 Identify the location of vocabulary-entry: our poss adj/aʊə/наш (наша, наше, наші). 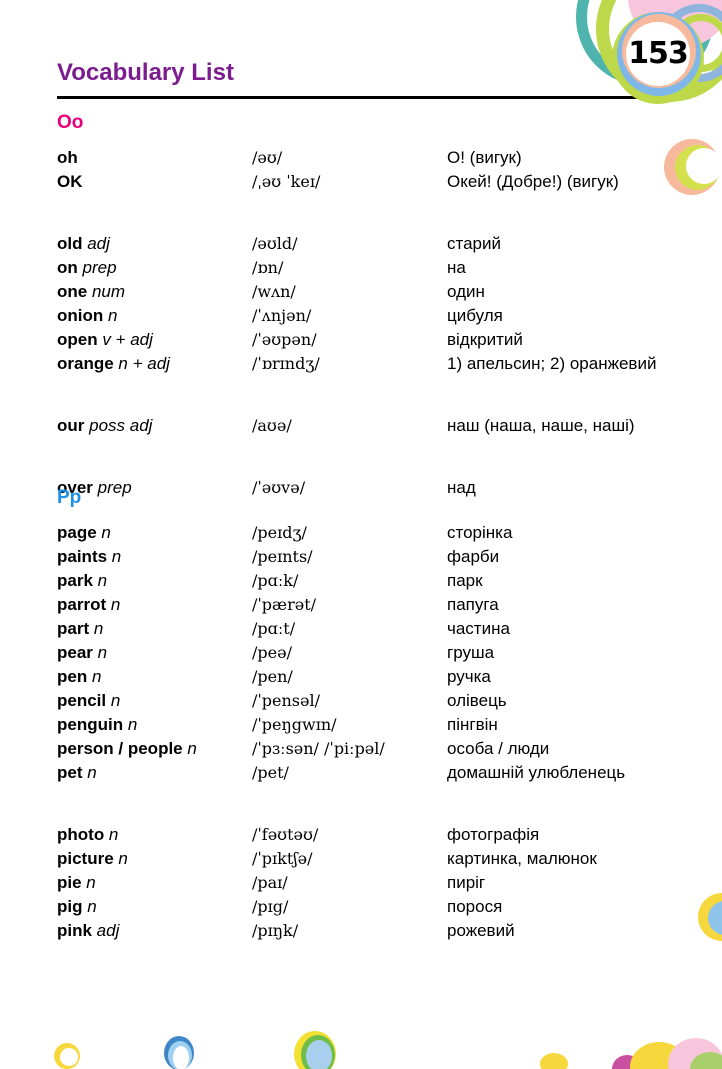
(377, 438).